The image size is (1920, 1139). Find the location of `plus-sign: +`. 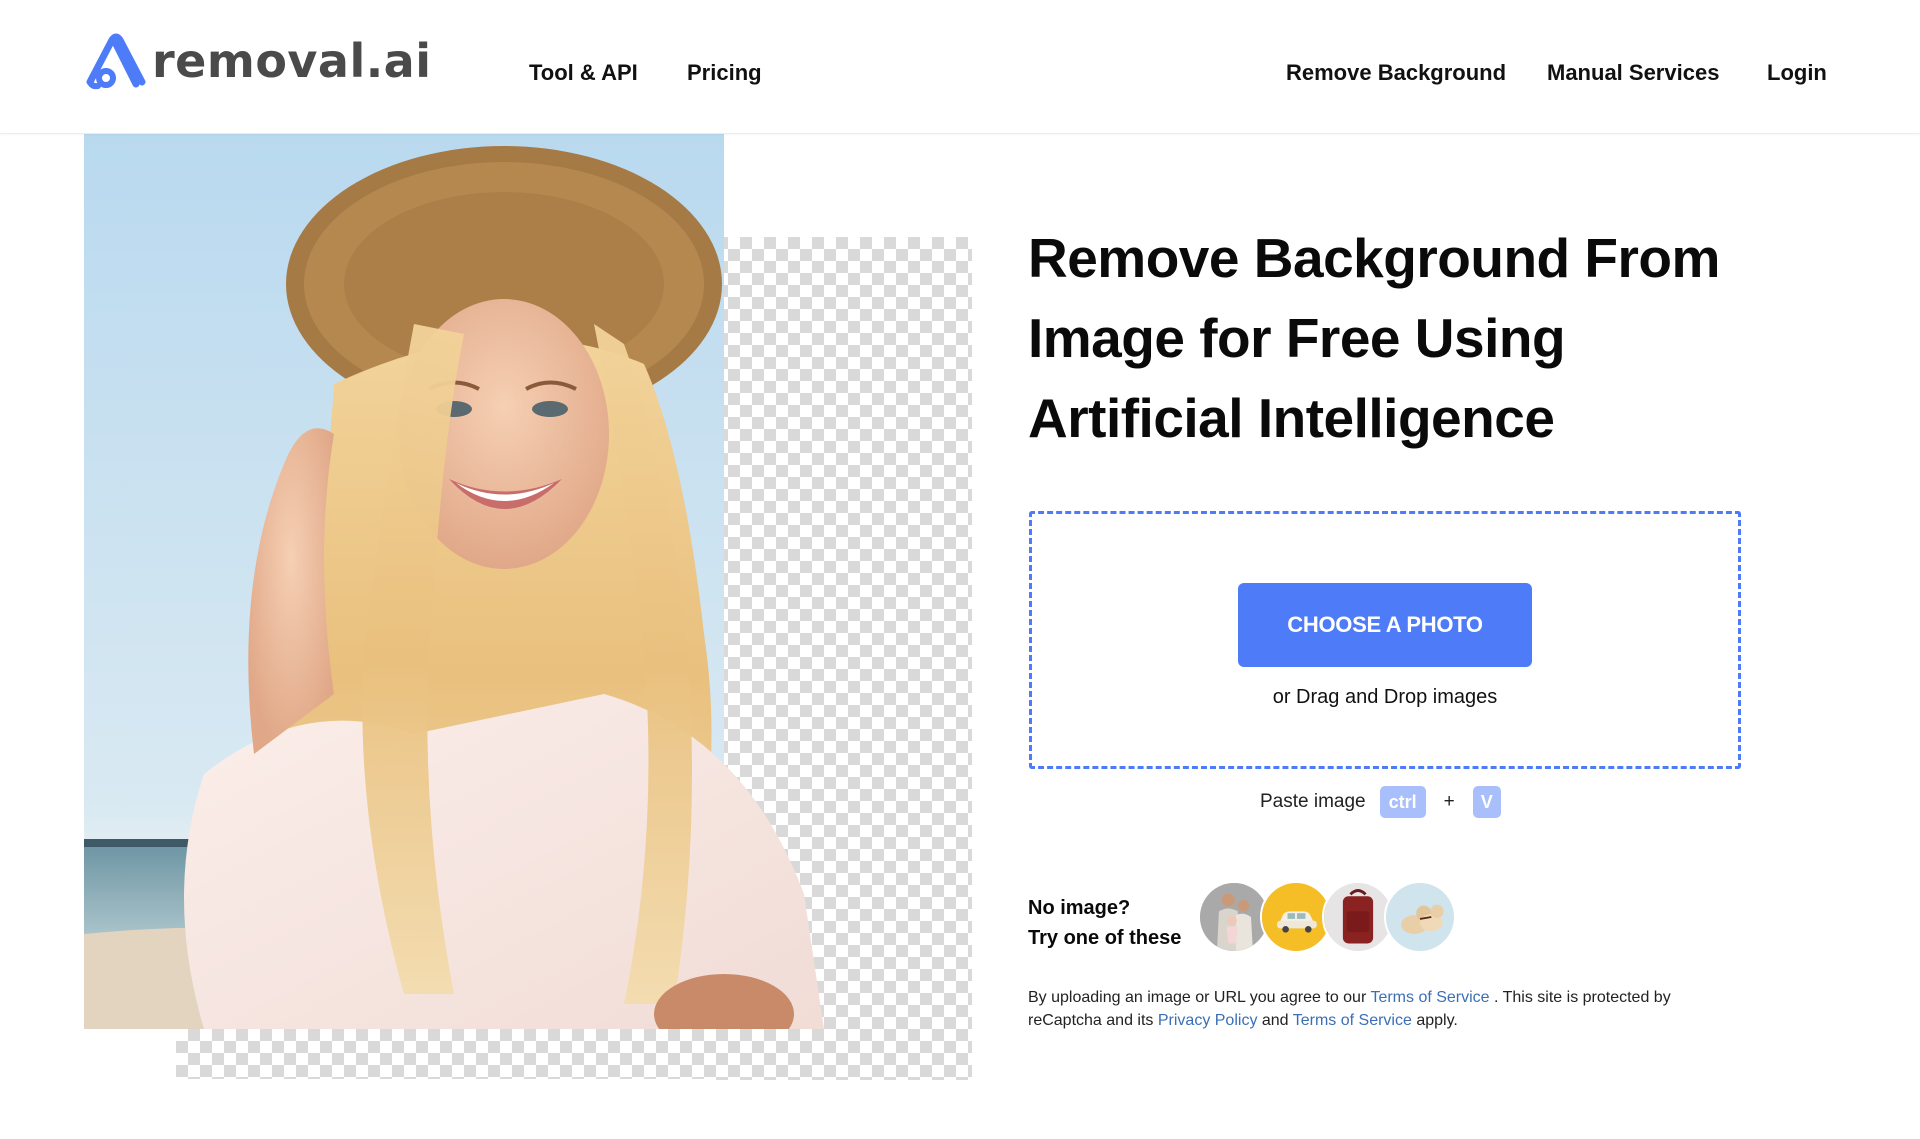

plus-sign: + is located at coordinates (1449, 801).